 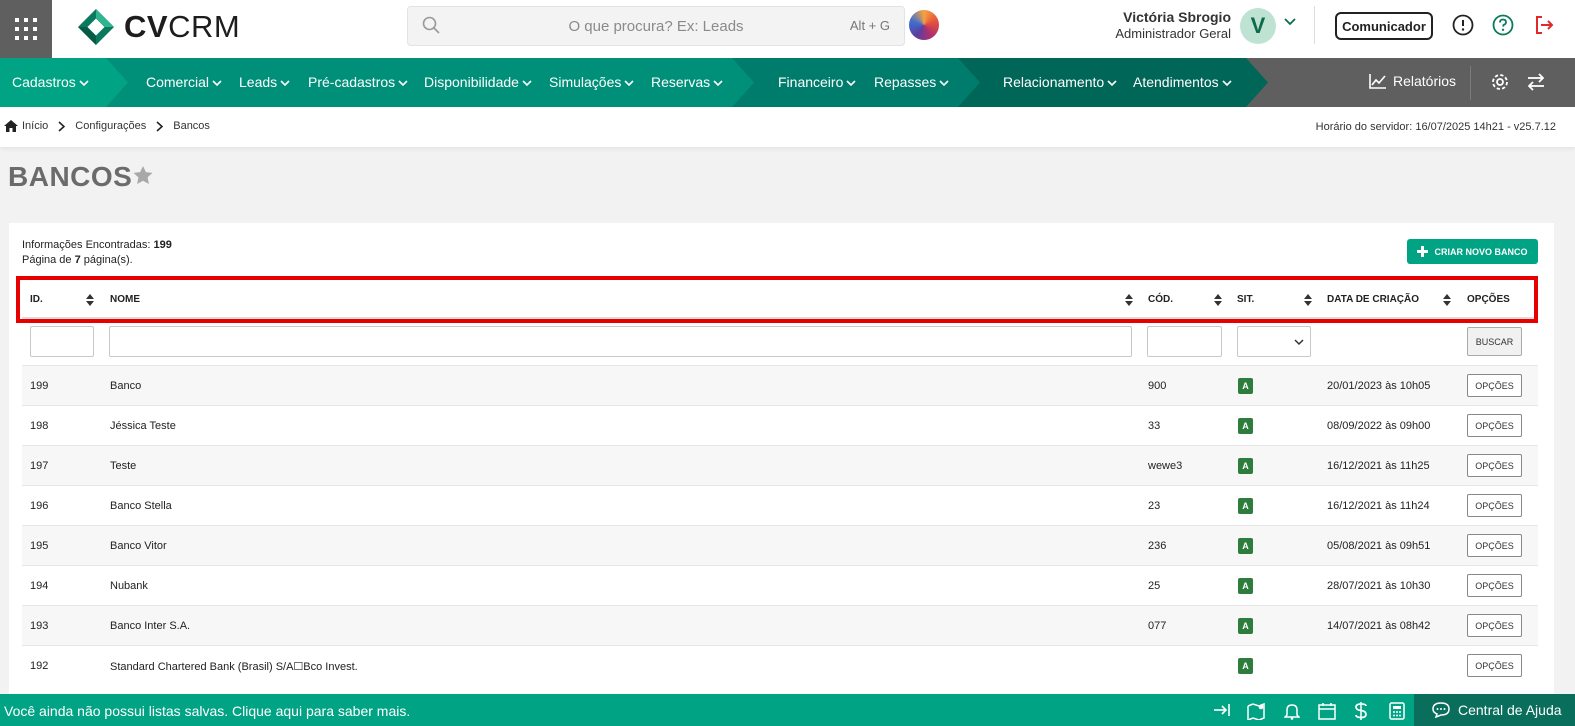 I want to click on home-icon, so click(x=11, y=126).